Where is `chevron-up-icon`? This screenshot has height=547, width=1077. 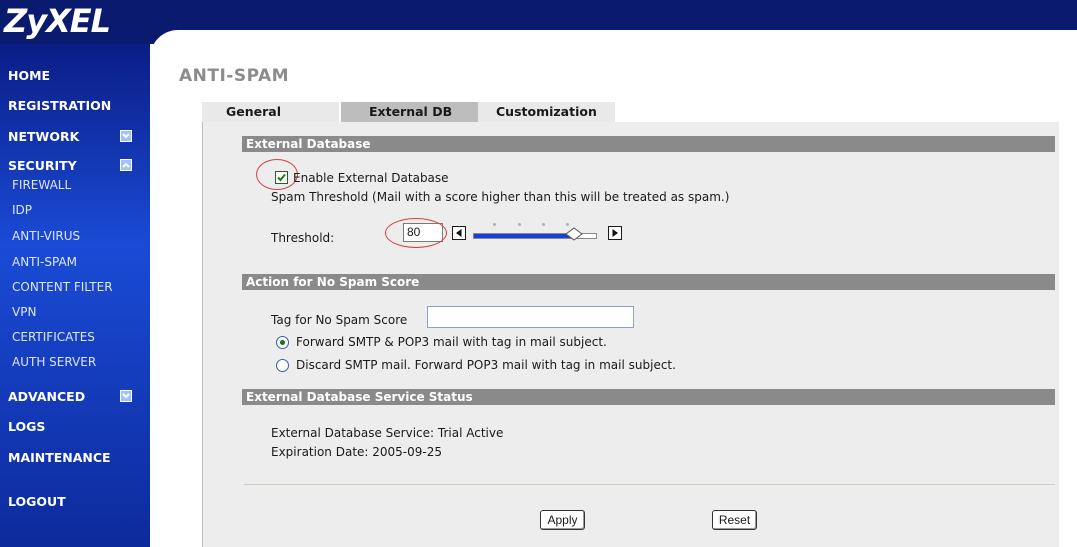
chevron-up-icon is located at coordinates (126, 165).